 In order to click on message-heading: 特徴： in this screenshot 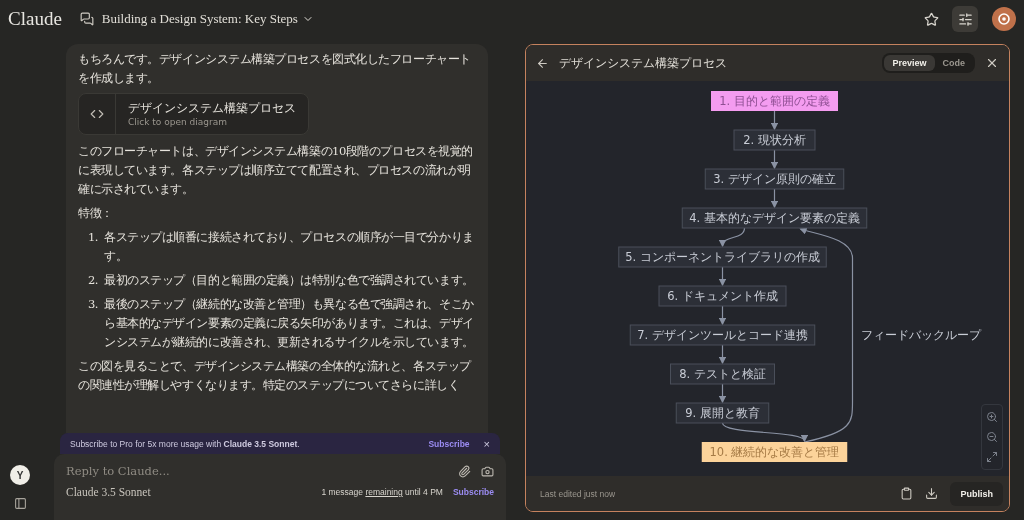, I will do `click(96, 213)`.